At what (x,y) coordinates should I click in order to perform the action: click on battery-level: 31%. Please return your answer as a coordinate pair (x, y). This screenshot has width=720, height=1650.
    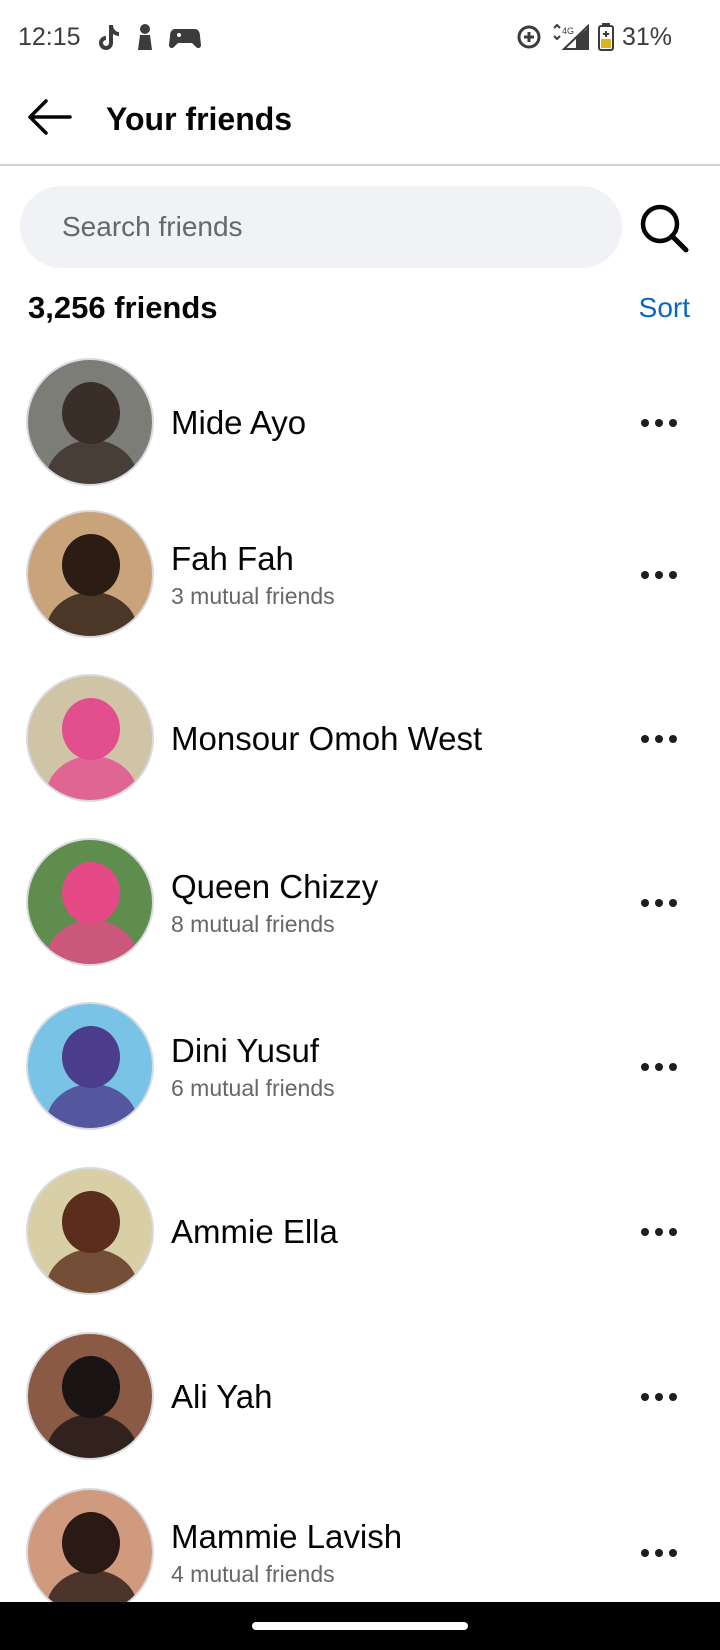
    Looking at the image, I should click on (646, 36).